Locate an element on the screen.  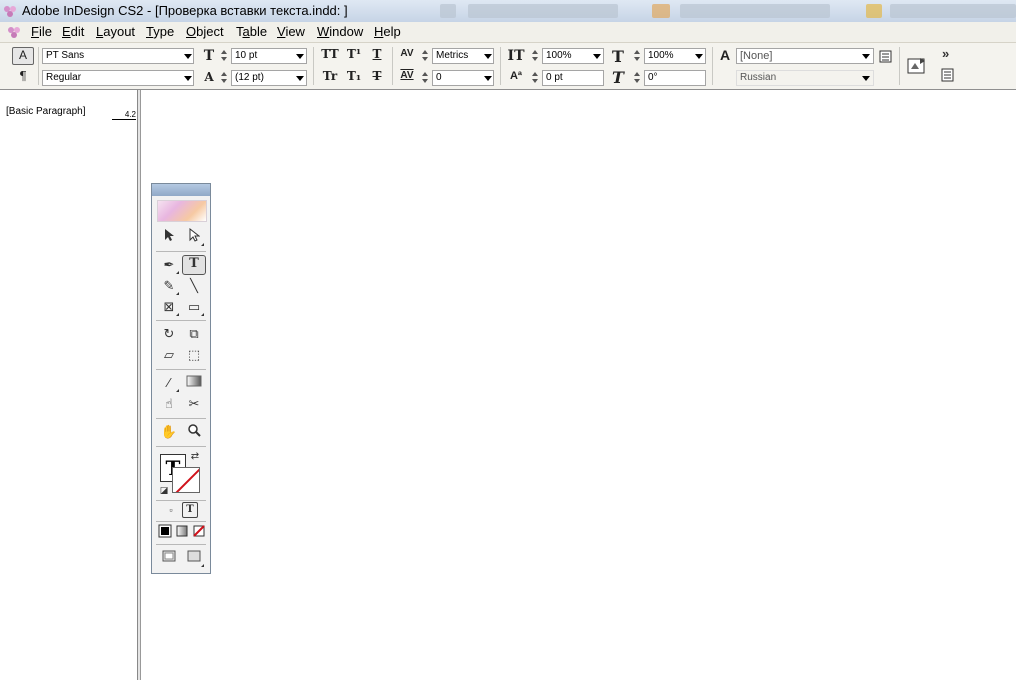
shear-tool: ▱ is located at coordinates (169, 355).